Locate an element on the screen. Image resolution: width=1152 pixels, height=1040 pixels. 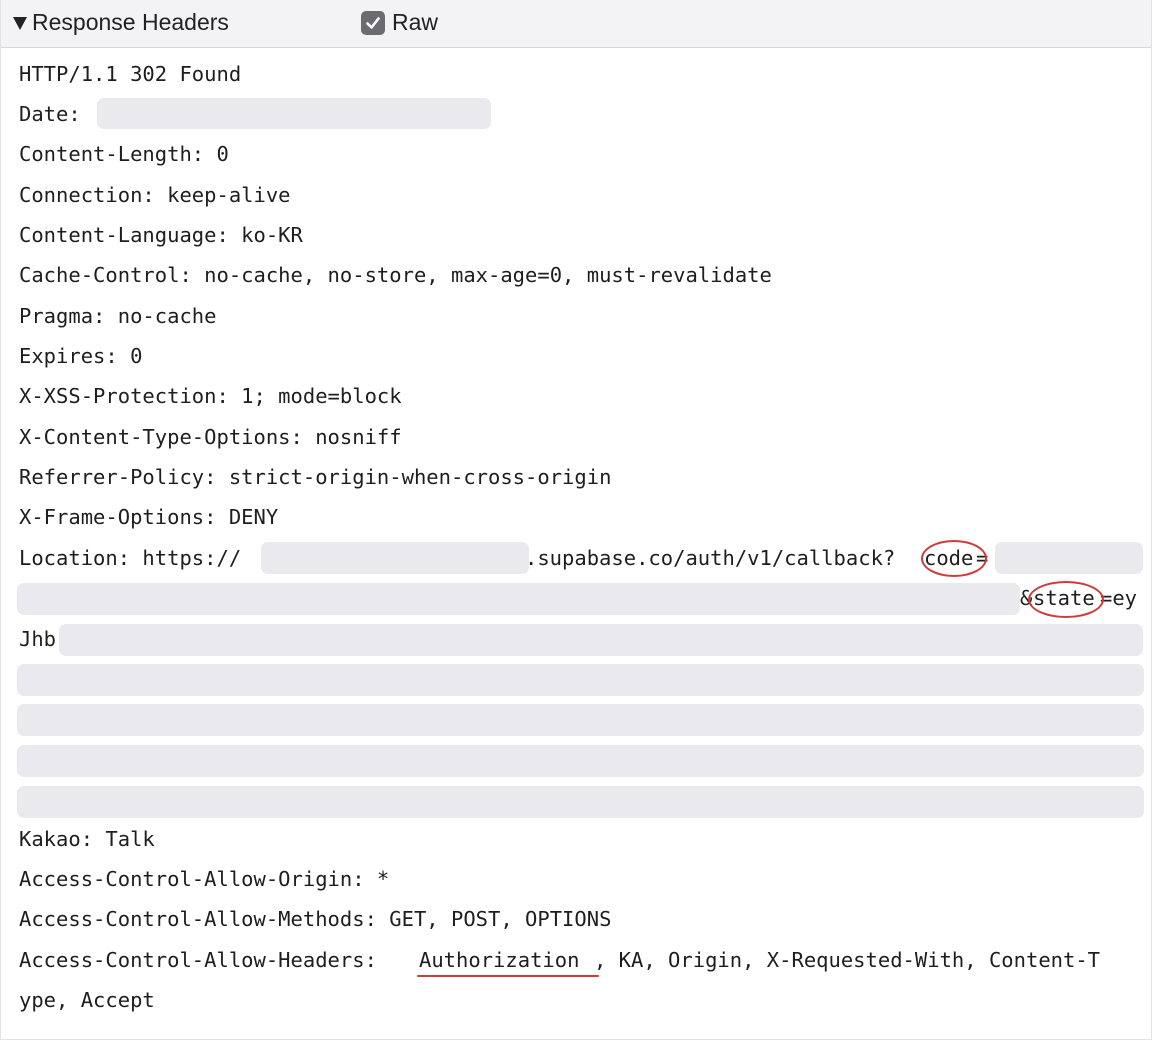
state-param-circle is located at coordinates (1066, 599).